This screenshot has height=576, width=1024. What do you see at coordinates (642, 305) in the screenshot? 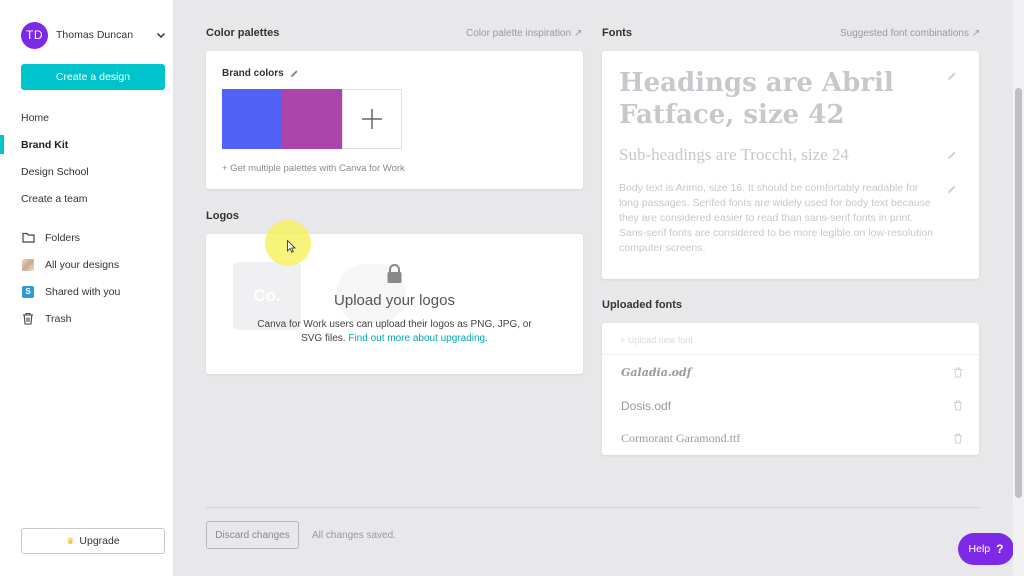
I see `uploaded-fonts-title: Uploaded fonts` at bounding box center [642, 305].